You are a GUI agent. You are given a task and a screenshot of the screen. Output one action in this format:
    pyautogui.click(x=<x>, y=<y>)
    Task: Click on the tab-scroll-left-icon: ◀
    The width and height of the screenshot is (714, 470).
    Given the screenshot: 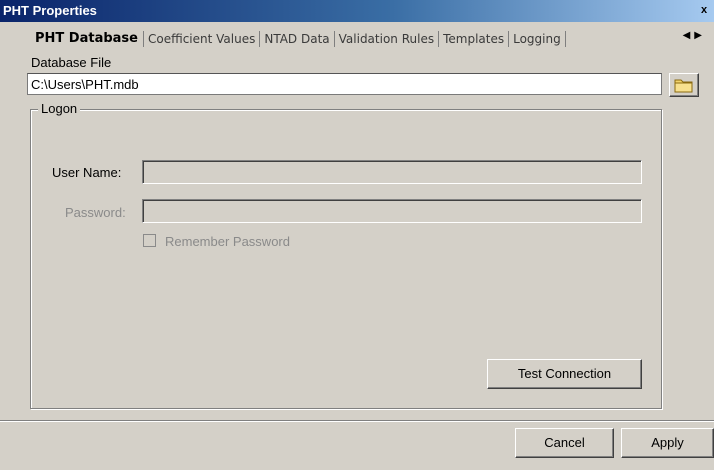 What is the action you would take?
    pyautogui.click(x=689, y=35)
    